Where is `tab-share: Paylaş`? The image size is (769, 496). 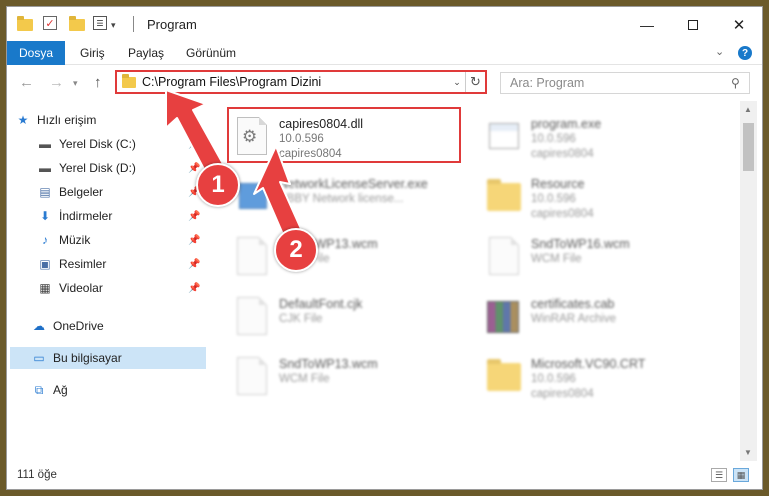
tab-share: Paylaş is located at coordinates (146, 53).